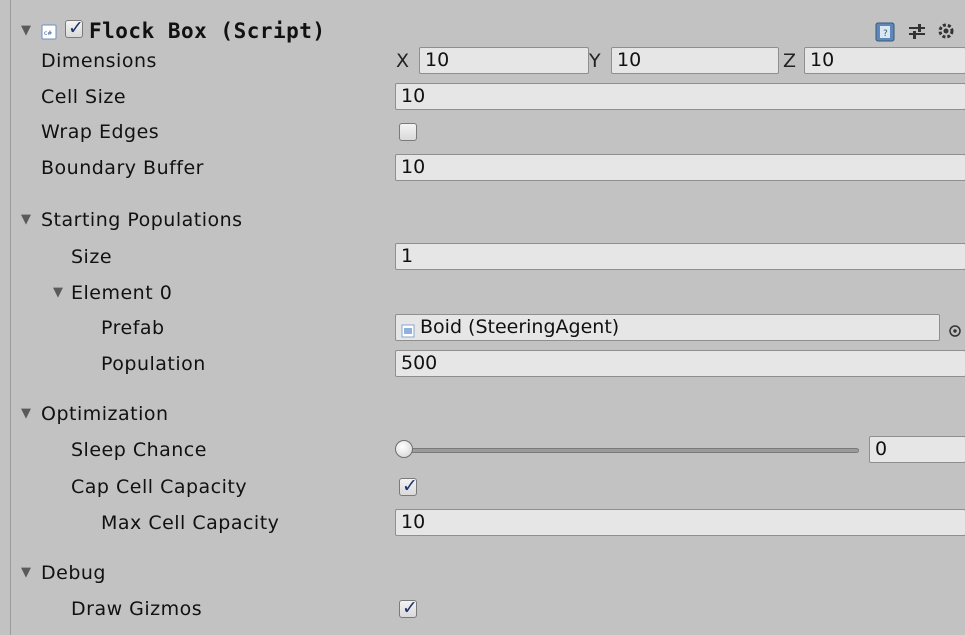 Image resolution: width=965 pixels, height=635 pixels. Describe the element at coordinates (680, 96) in the screenshot. I see `cell-size-field: 10` at that location.